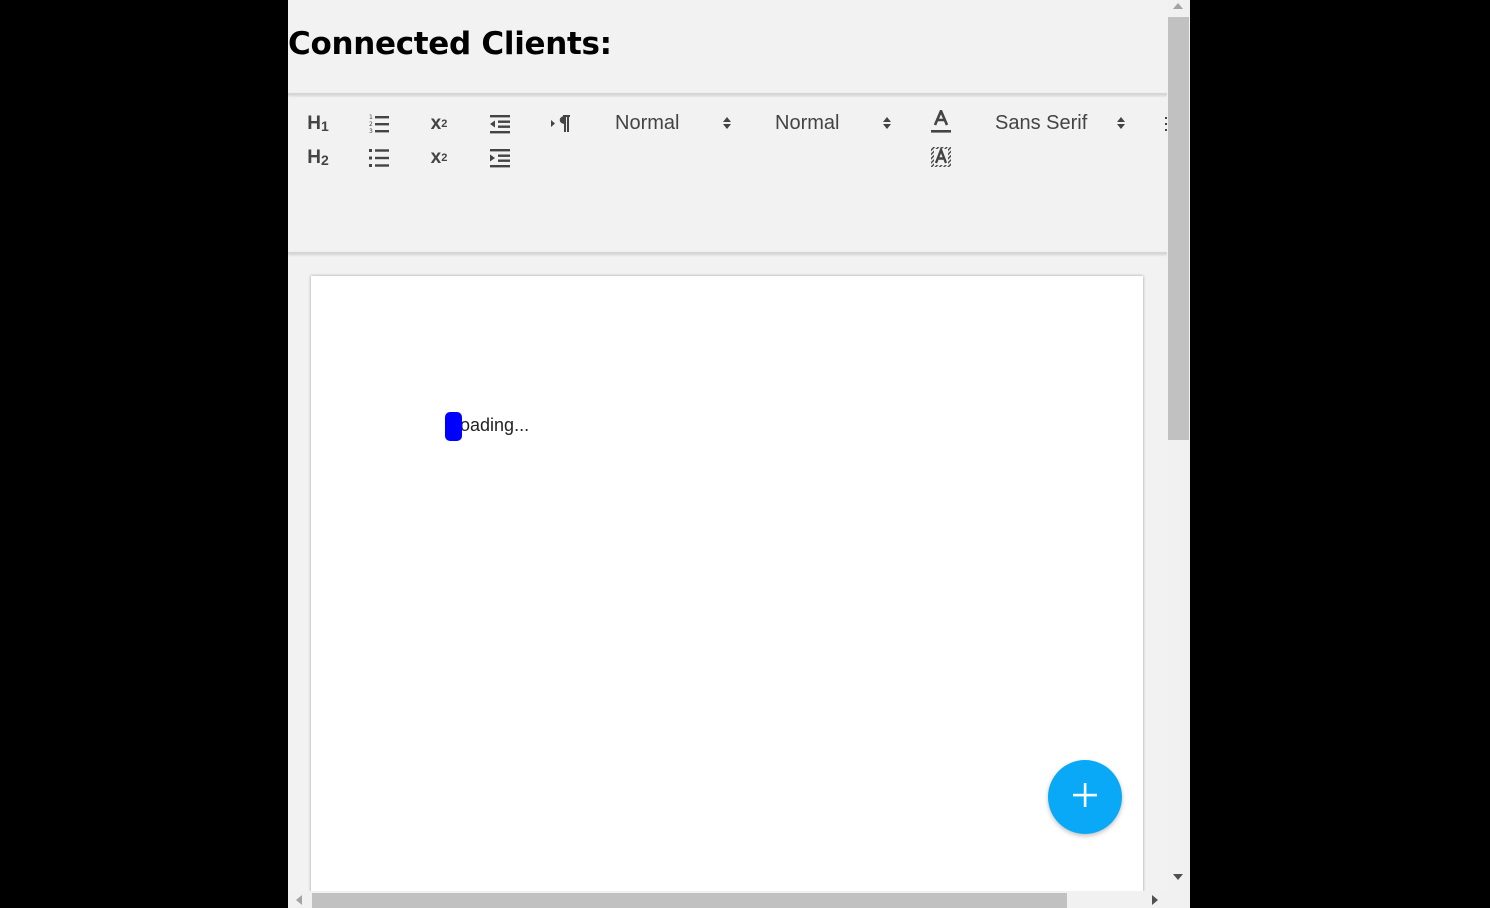  I want to click on text-direction-button, so click(561, 124).